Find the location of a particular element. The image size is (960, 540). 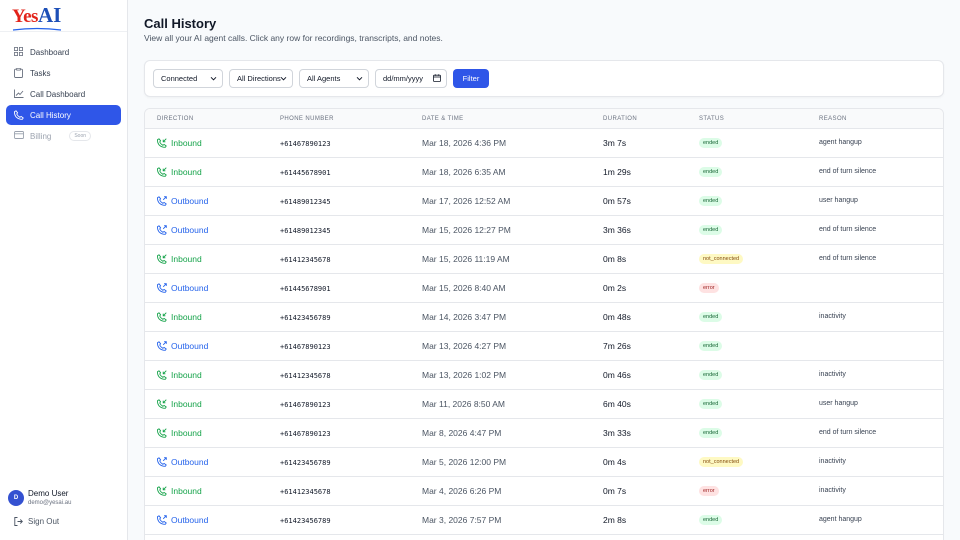

logo-text-ai: AI is located at coordinates (49, 14).